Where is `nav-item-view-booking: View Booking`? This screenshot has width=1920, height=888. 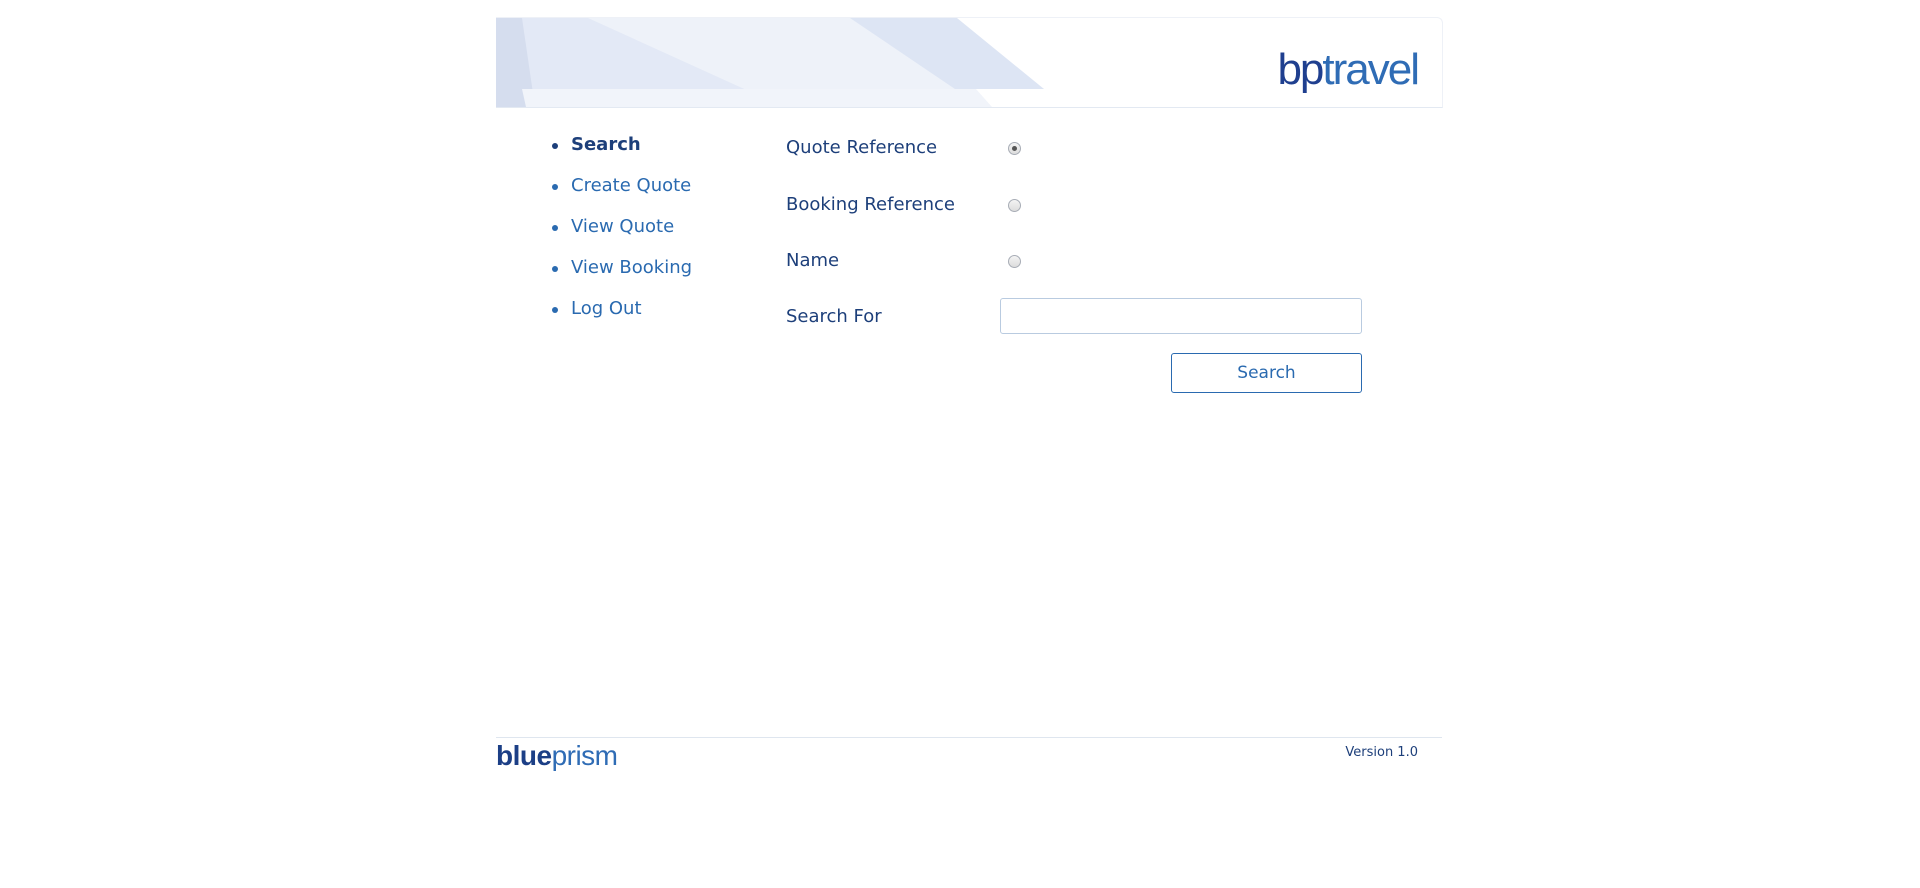 nav-item-view-booking: View Booking is located at coordinates (620, 277).